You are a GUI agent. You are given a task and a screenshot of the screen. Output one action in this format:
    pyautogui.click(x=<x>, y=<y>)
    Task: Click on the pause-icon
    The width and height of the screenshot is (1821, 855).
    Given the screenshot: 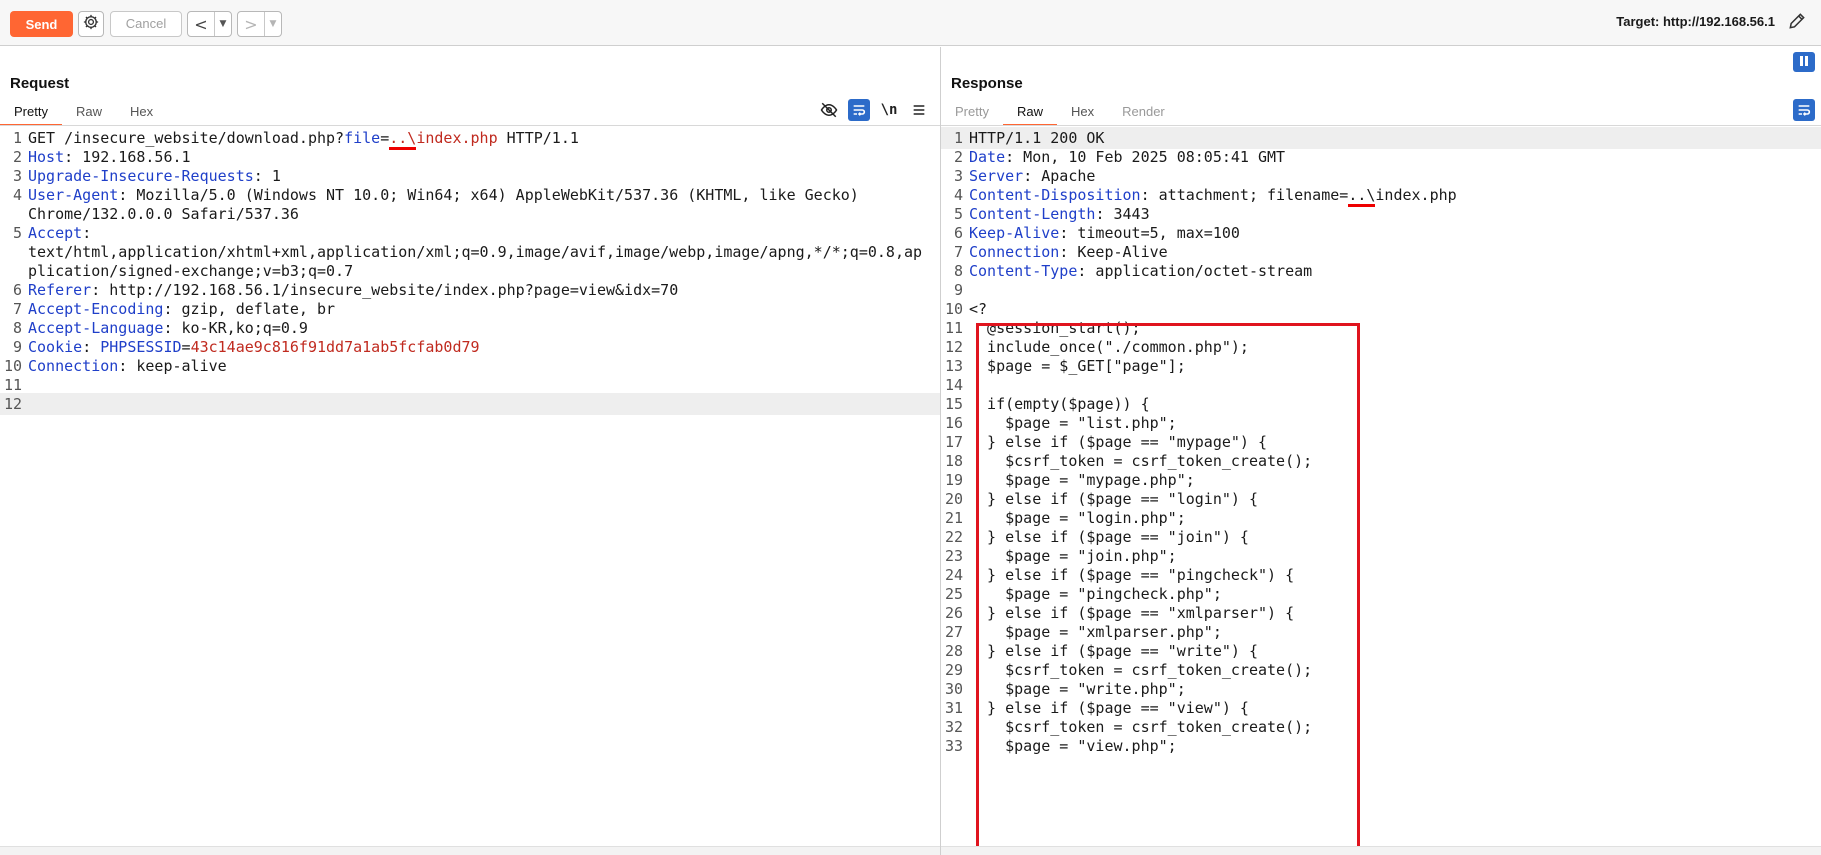 What is the action you would take?
    pyautogui.click(x=1804, y=62)
    